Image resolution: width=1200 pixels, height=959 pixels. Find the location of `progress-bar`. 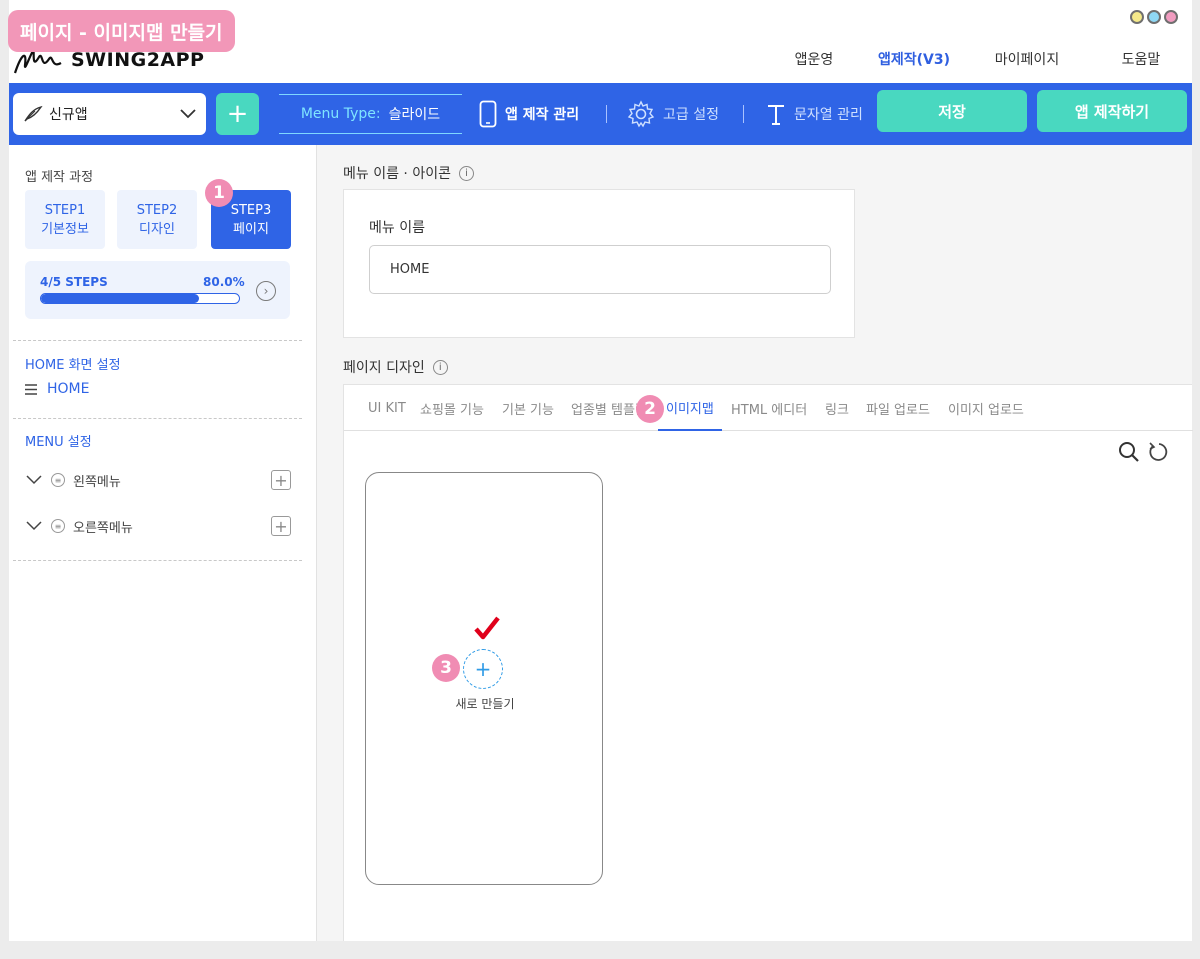

progress-bar is located at coordinates (140, 298).